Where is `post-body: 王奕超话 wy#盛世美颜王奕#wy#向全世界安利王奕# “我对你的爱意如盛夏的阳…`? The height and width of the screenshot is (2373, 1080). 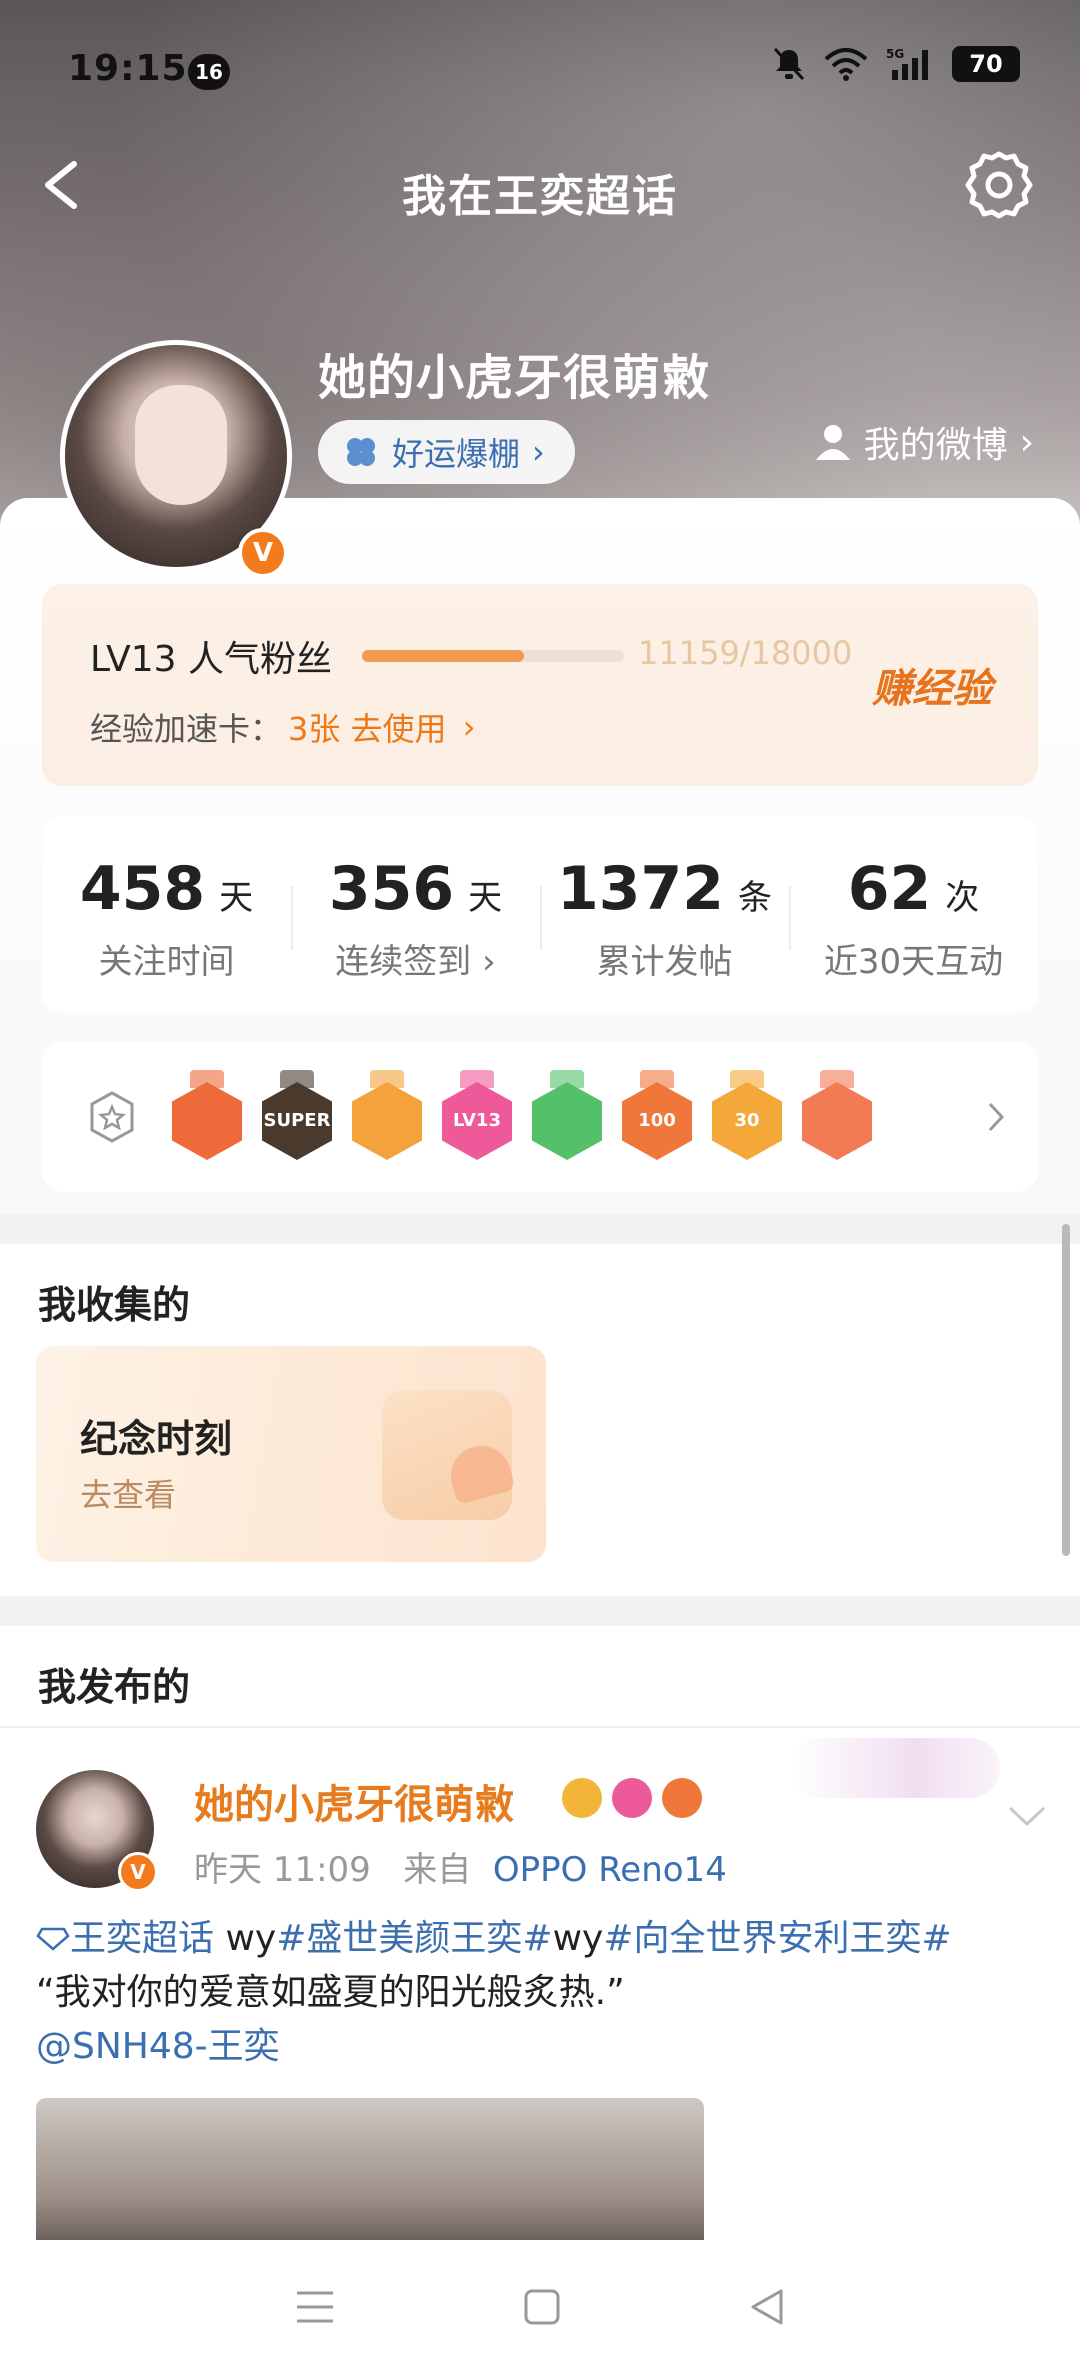
post-body: 王奕超话 wy#盛世美颜王奕#wy#向全世界安利王奕# “我对你的爱意如盛夏的阳… is located at coordinates (541, 1993).